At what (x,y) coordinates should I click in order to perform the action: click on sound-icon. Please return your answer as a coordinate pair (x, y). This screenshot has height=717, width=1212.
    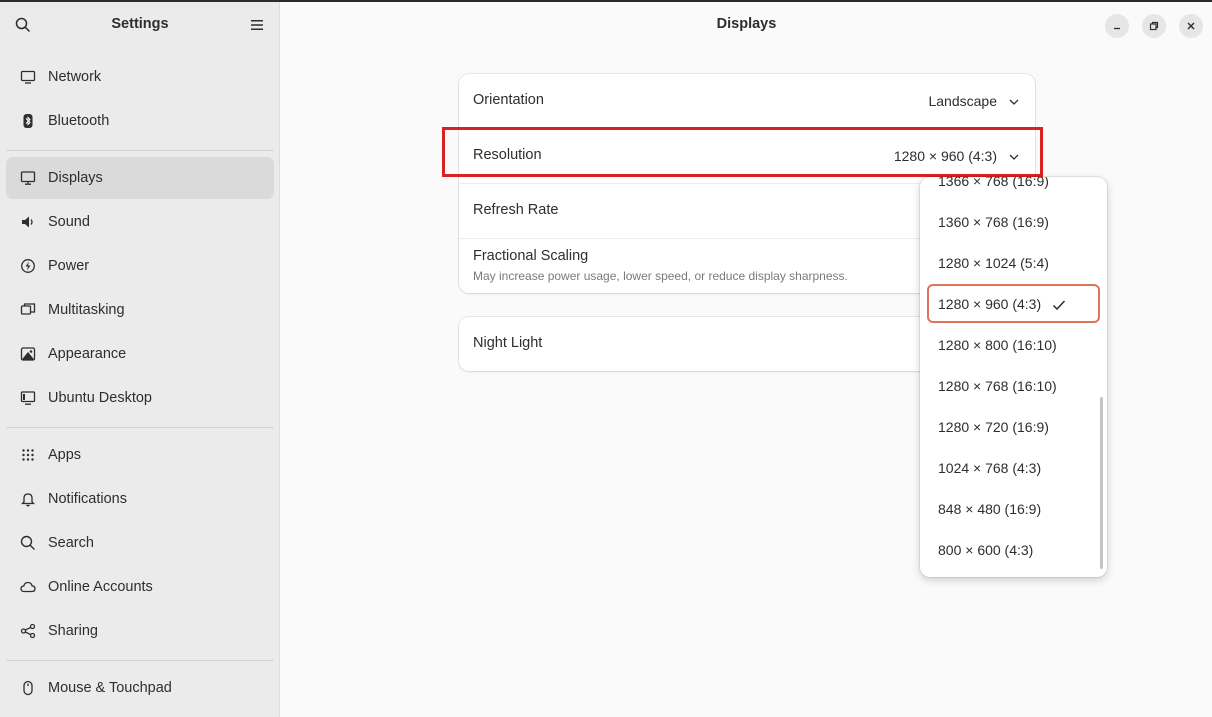
    Looking at the image, I should click on (28, 222).